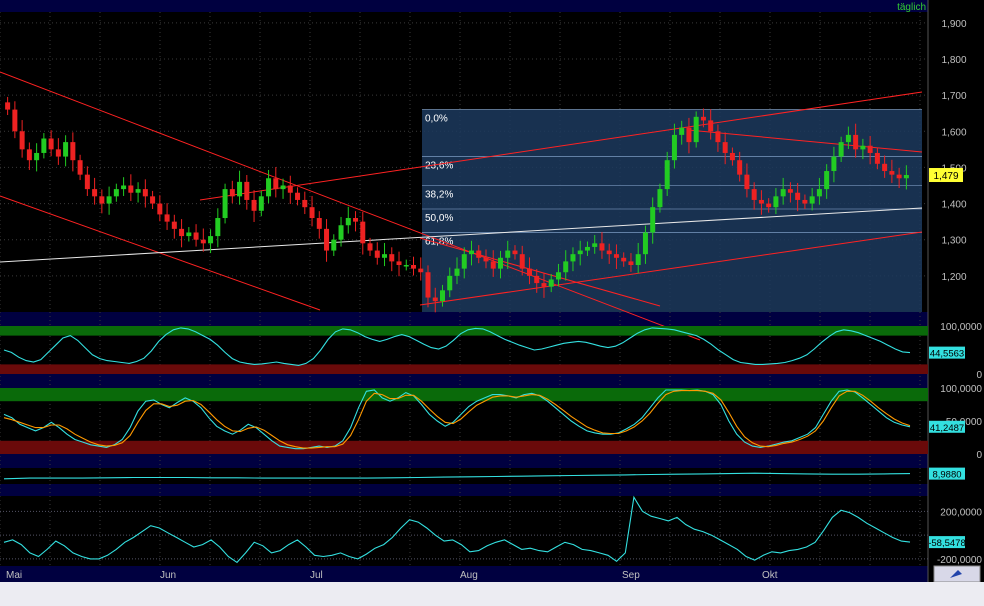  I want to click on price-tick-label: 1,200, so click(953, 277).